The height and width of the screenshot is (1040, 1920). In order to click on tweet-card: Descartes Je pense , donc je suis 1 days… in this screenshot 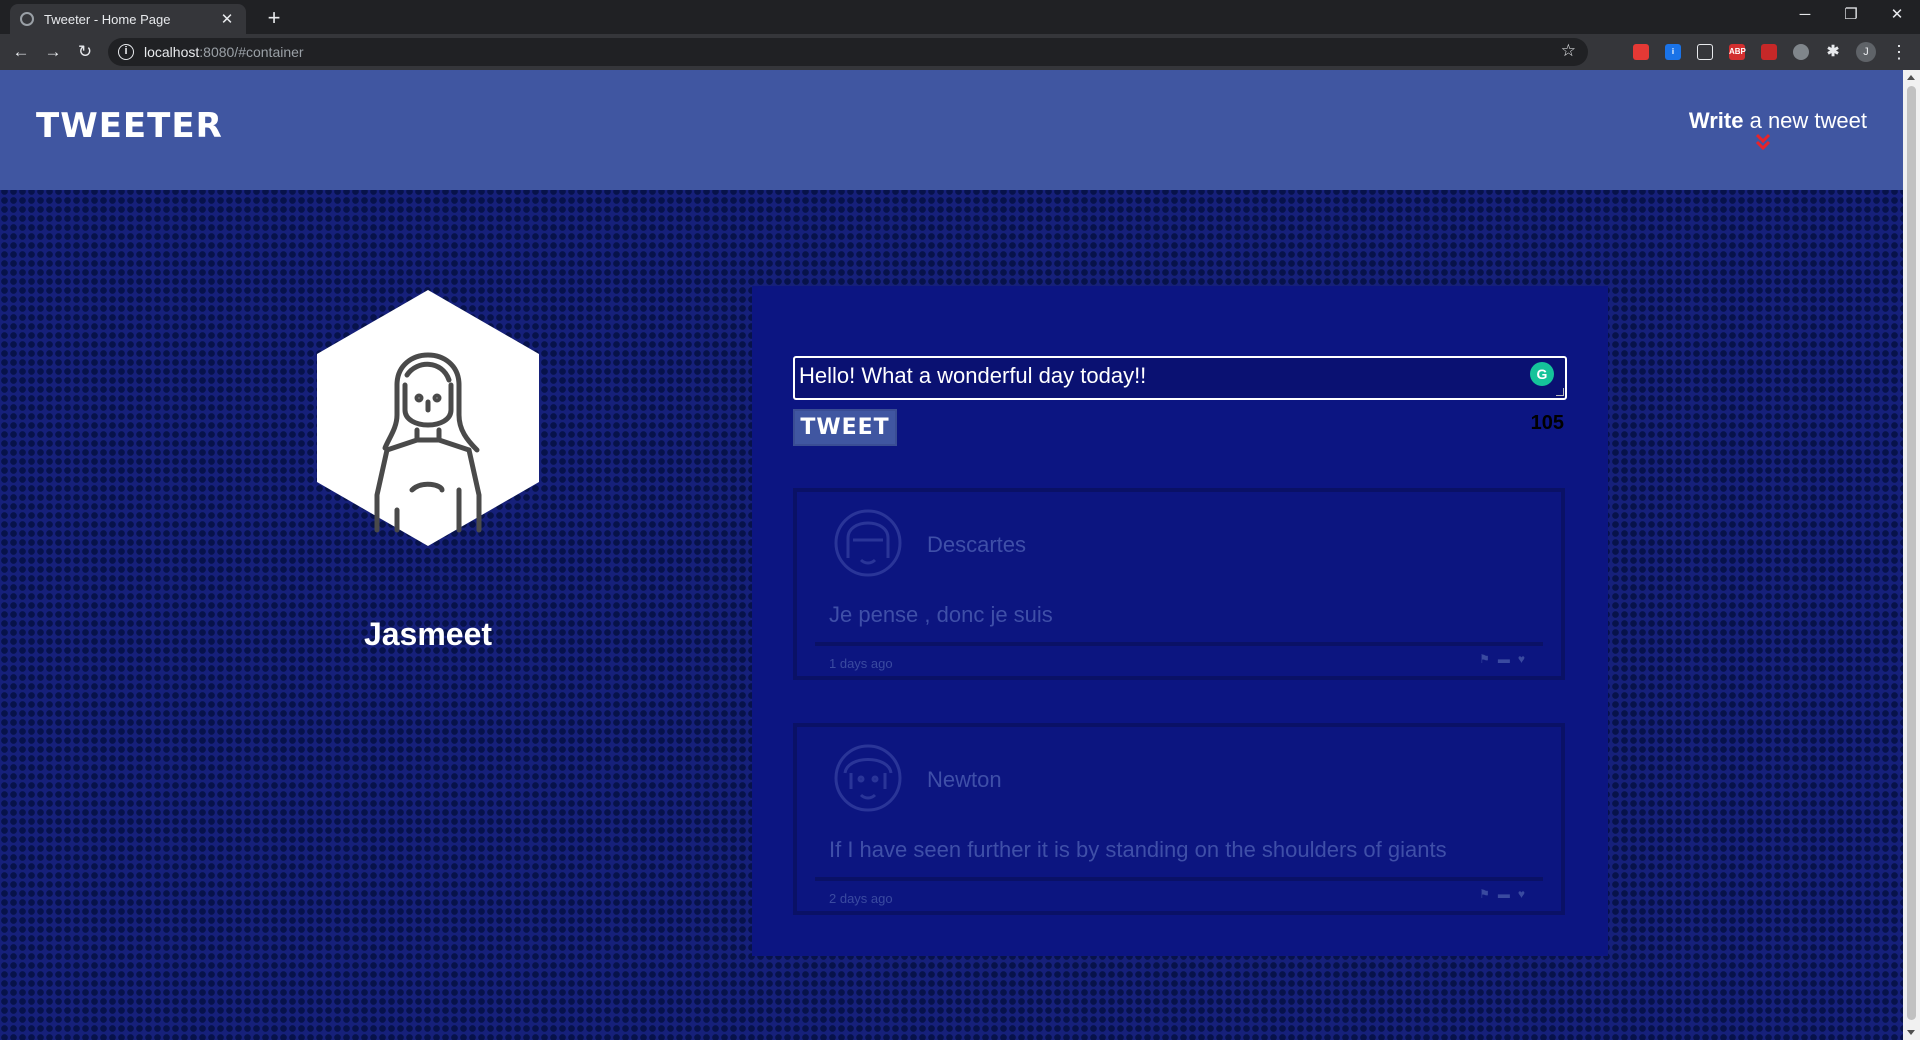, I will do `click(1179, 584)`.